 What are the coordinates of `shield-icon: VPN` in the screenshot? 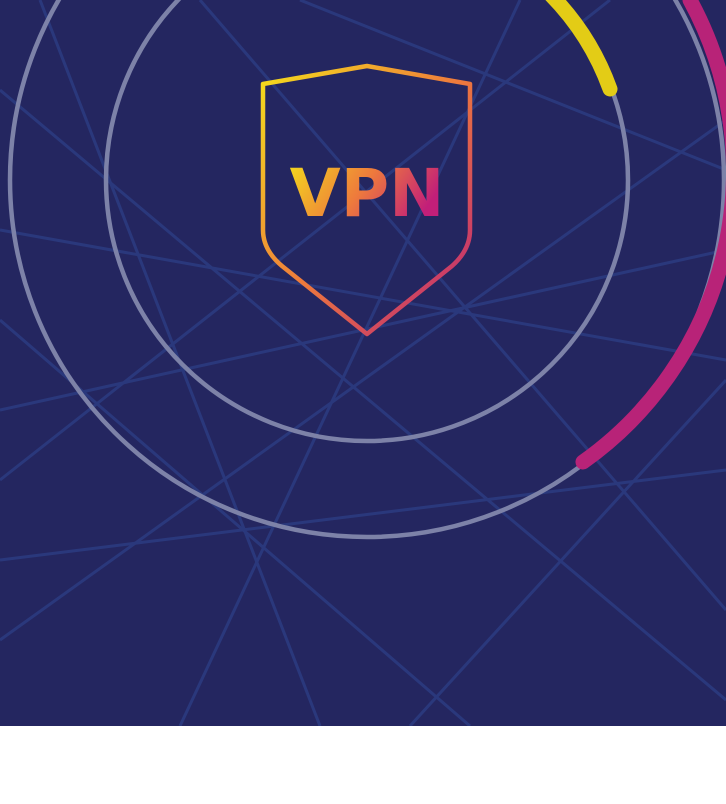 It's located at (366, 200).